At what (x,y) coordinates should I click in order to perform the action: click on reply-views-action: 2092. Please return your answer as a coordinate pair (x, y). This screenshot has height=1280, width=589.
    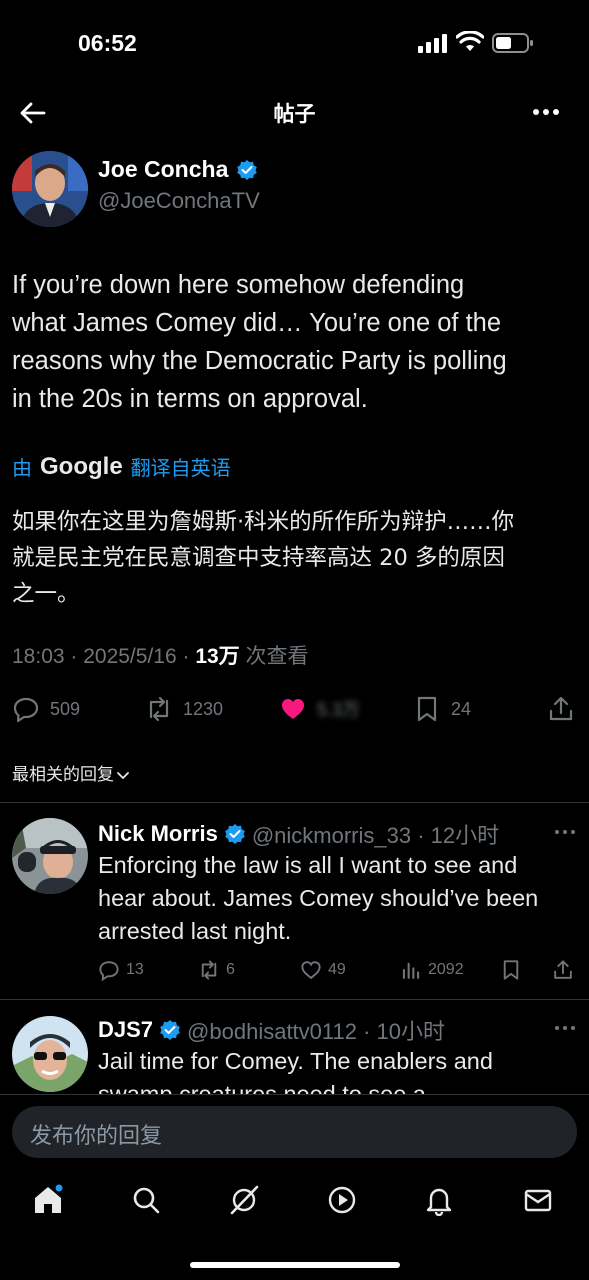
    Looking at the image, I should click on (432, 970).